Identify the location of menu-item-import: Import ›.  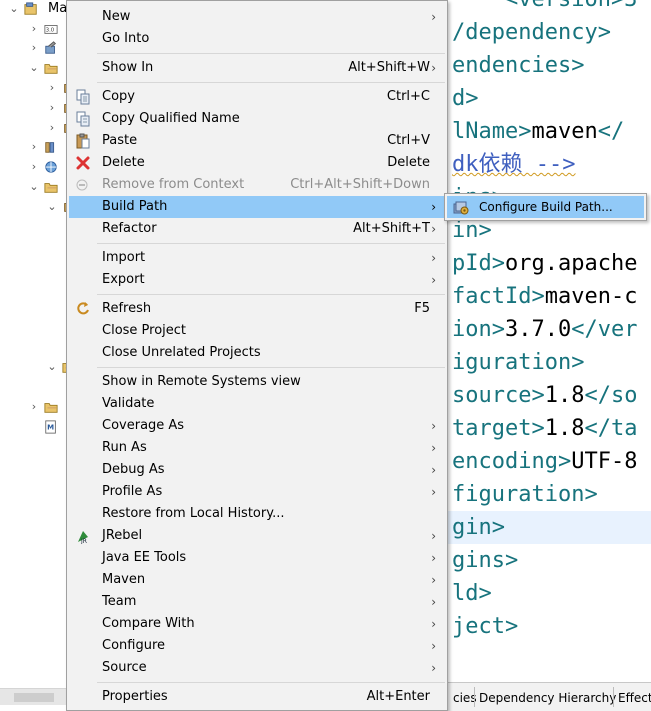
(257, 258).